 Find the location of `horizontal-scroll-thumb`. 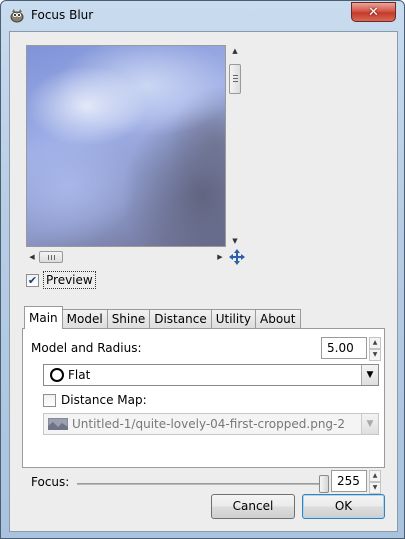

horizontal-scroll-thumb is located at coordinates (51, 257).